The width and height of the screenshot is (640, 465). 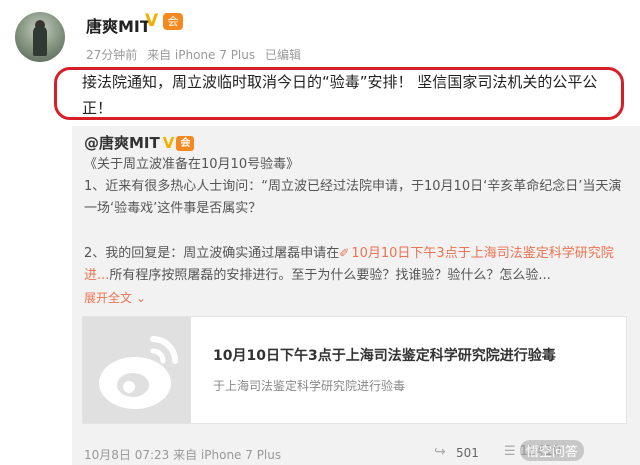 What do you see at coordinates (384, 355) in the screenshot?
I see `article-card-title: 10月10日下午3点于上海司法鉴定科学研究院进行验毒` at bounding box center [384, 355].